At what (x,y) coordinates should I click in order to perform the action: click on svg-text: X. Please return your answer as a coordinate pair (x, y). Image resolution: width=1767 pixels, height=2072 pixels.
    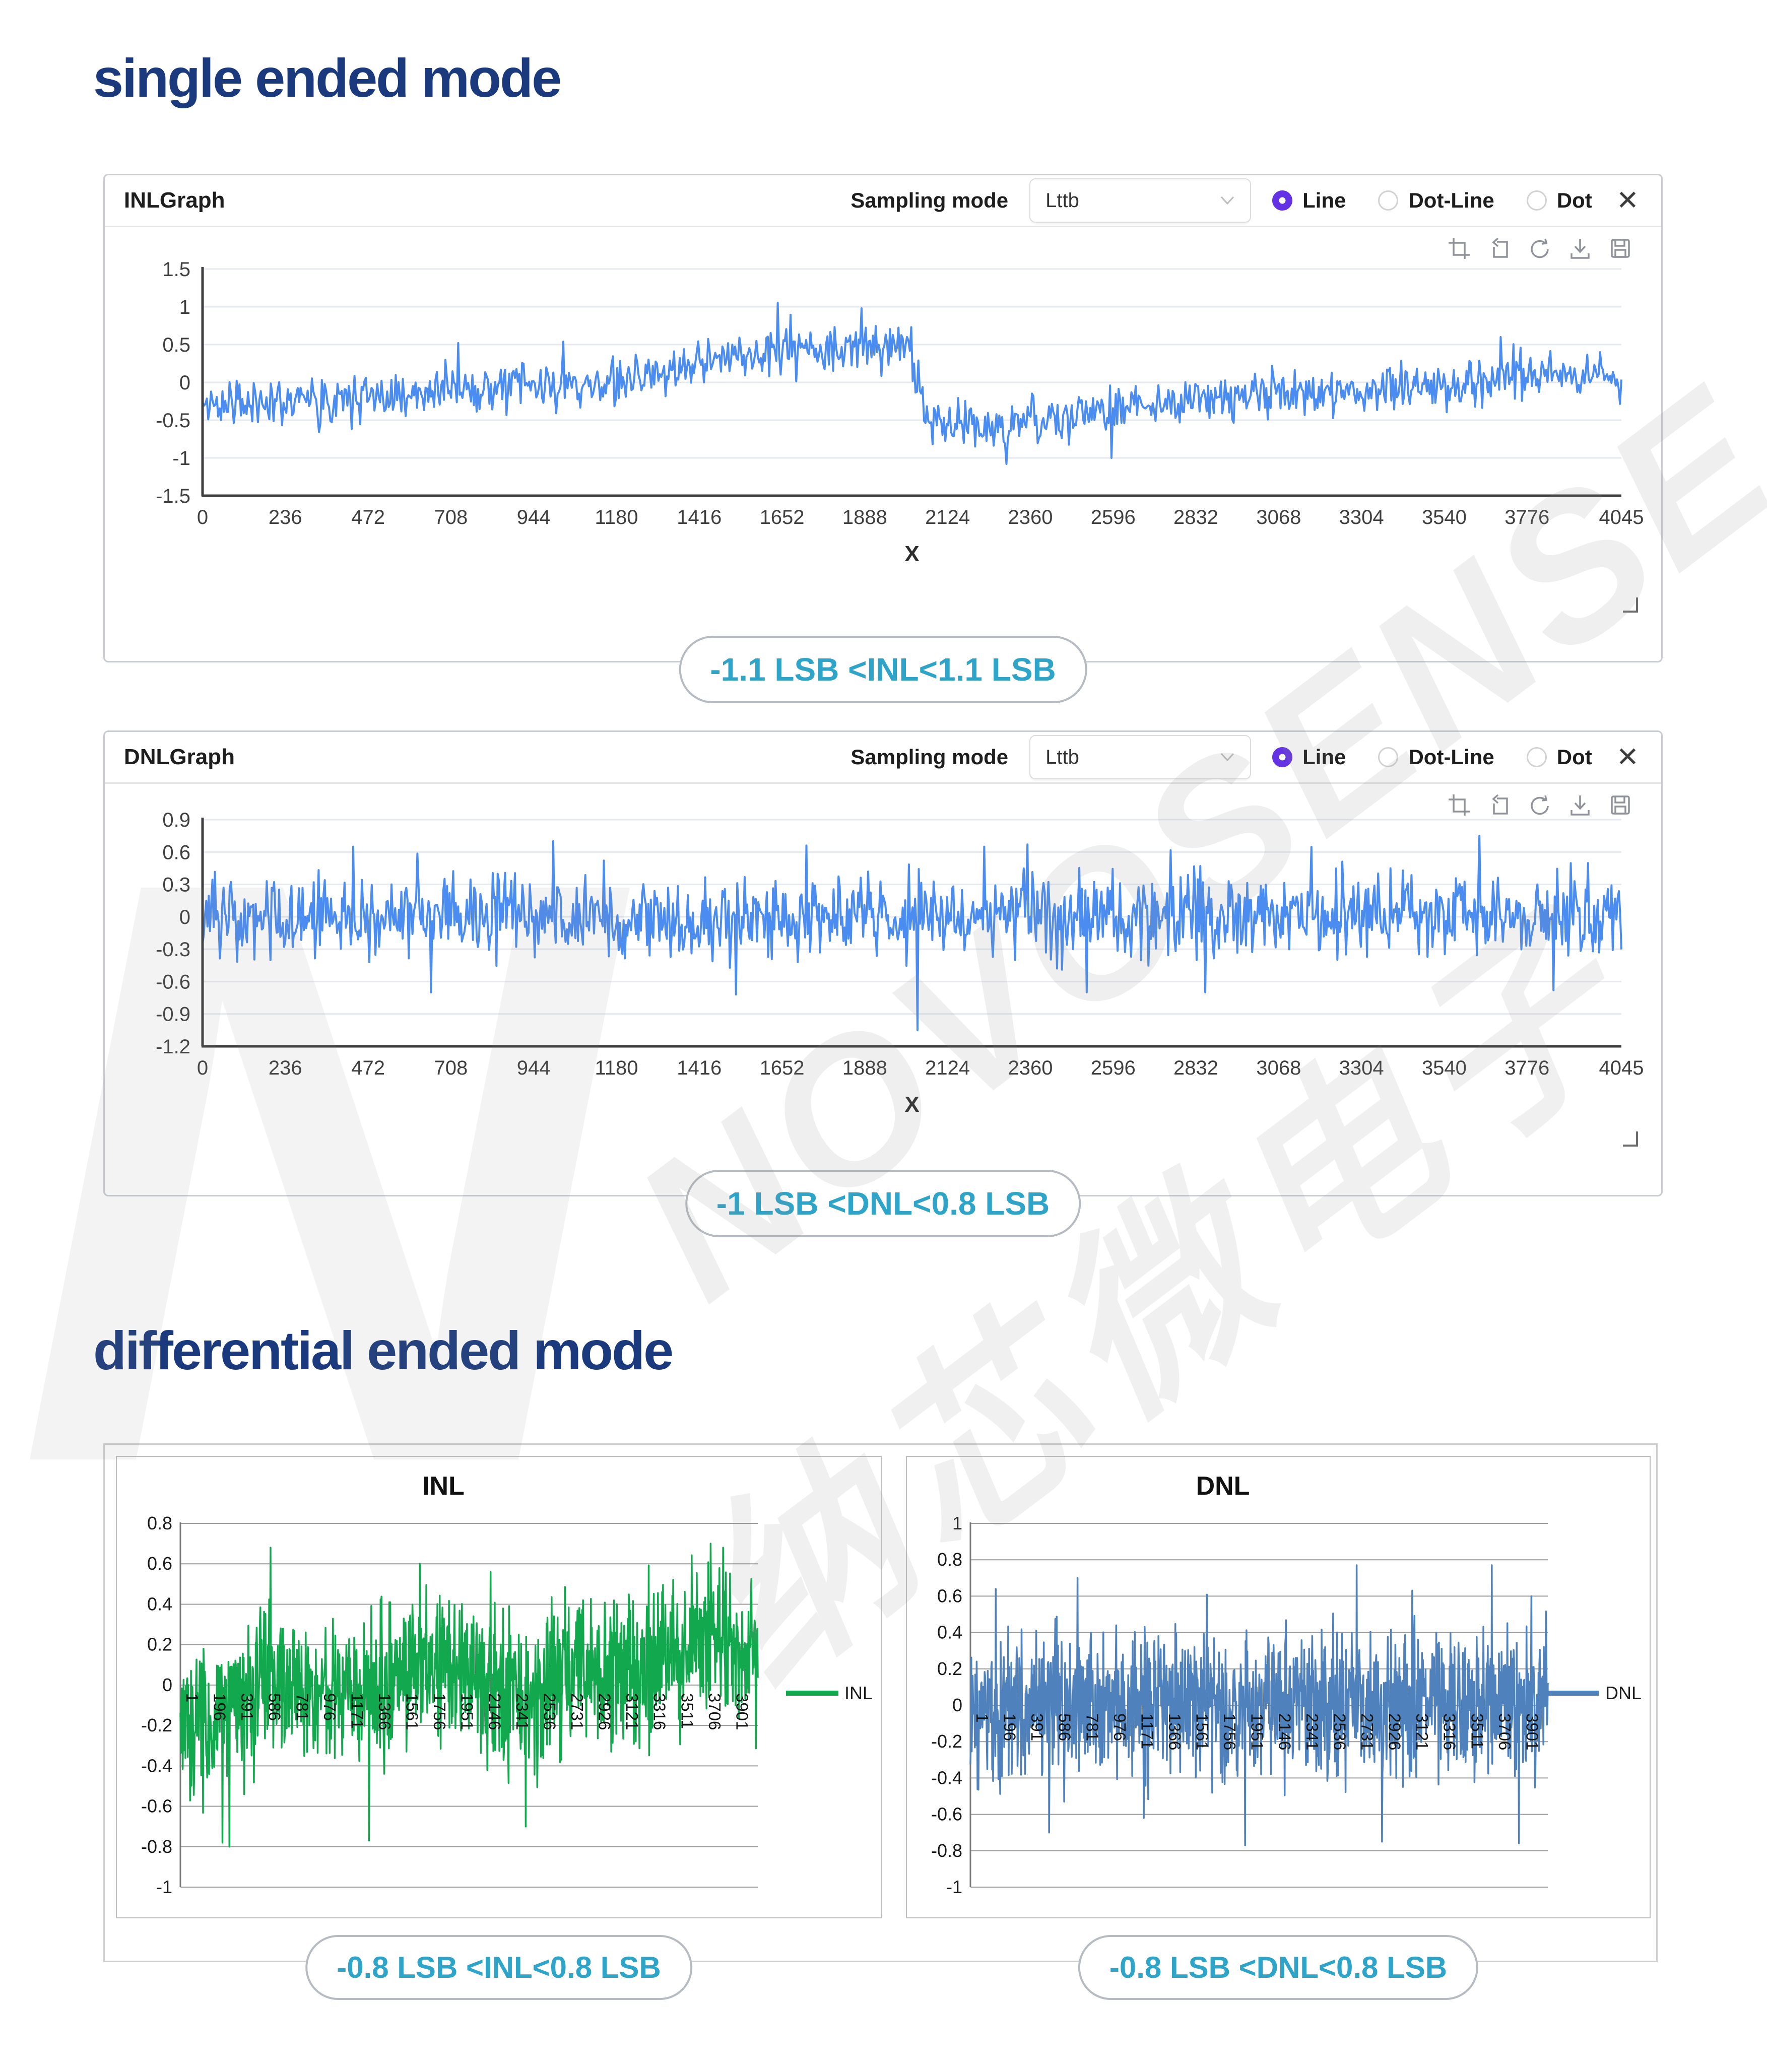
    Looking at the image, I should click on (912, 1104).